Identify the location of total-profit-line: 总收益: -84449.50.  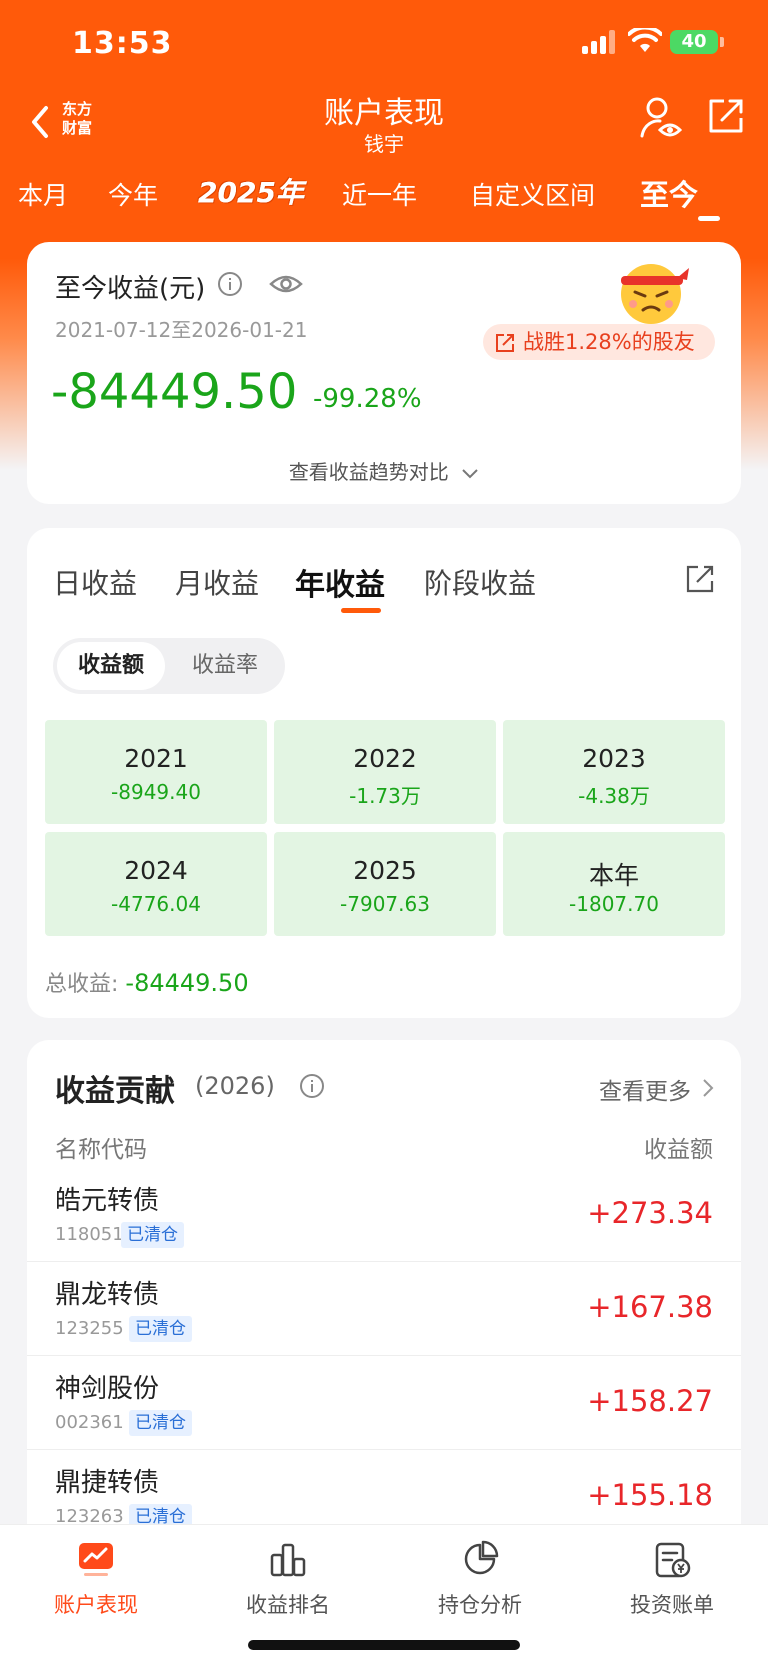
(147, 982).